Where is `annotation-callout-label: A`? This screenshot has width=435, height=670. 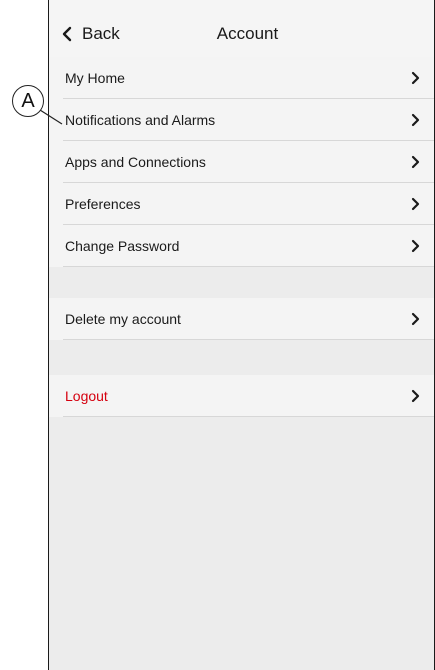 annotation-callout-label: A is located at coordinates (28, 101).